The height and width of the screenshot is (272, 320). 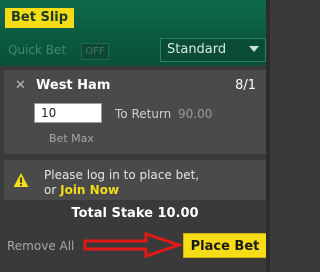 I want to click on bet-slip-header: Bet Slip, so click(x=133, y=19).